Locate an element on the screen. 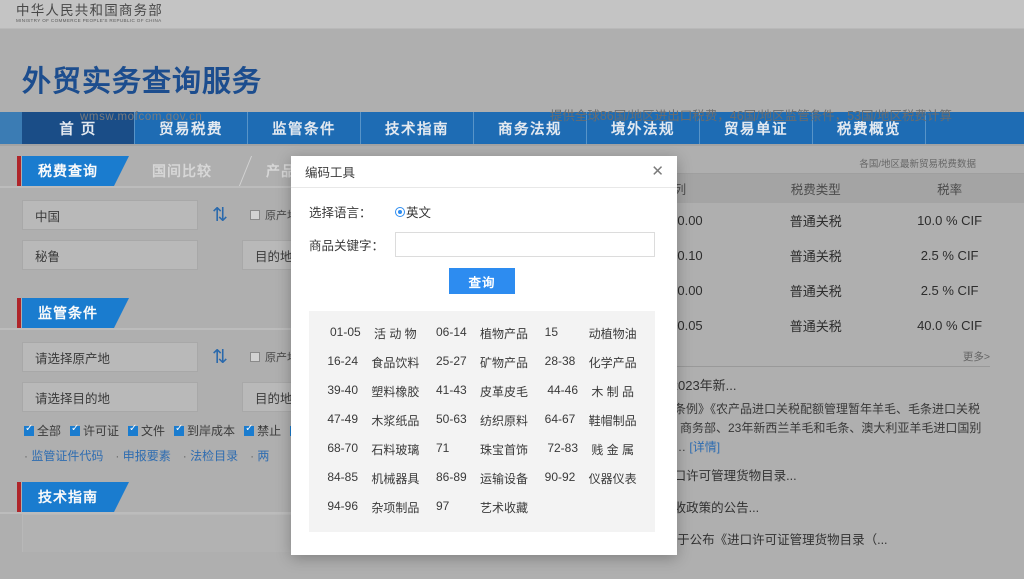 The height and width of the screenshot is (579, 1024). category-name: 化学产品 is located at coordinates (612, 363).